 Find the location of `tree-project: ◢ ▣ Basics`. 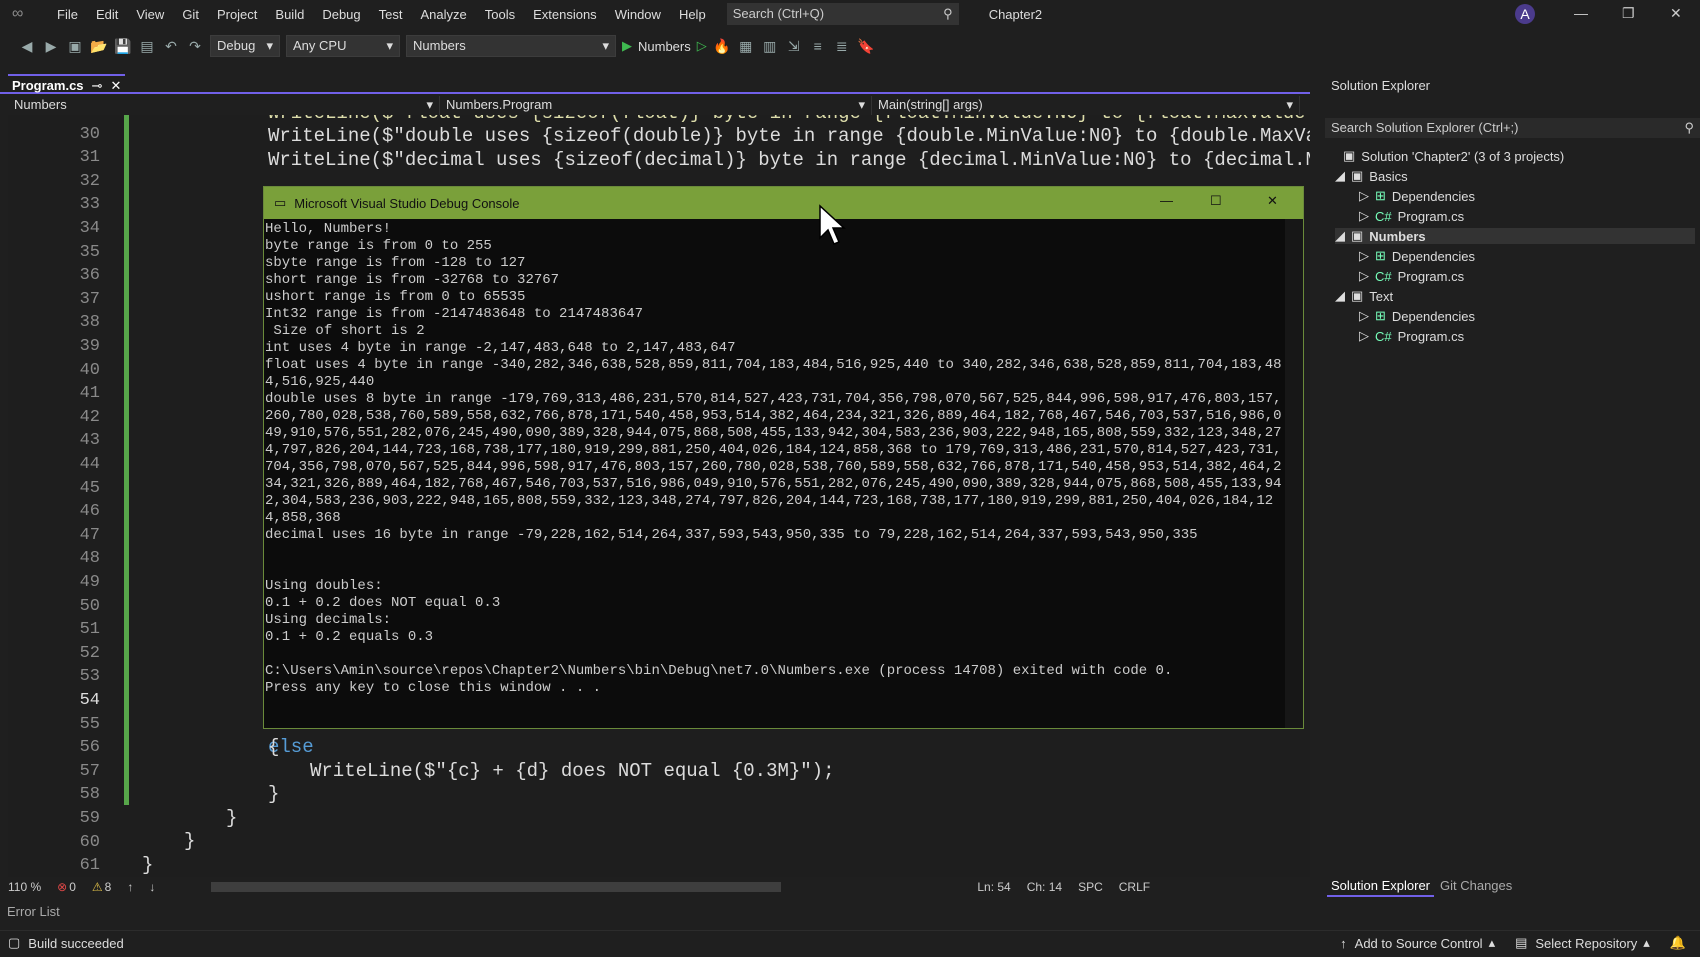

tree-project: ◢ ▣ Basics is located at coordinates (1371, 176).